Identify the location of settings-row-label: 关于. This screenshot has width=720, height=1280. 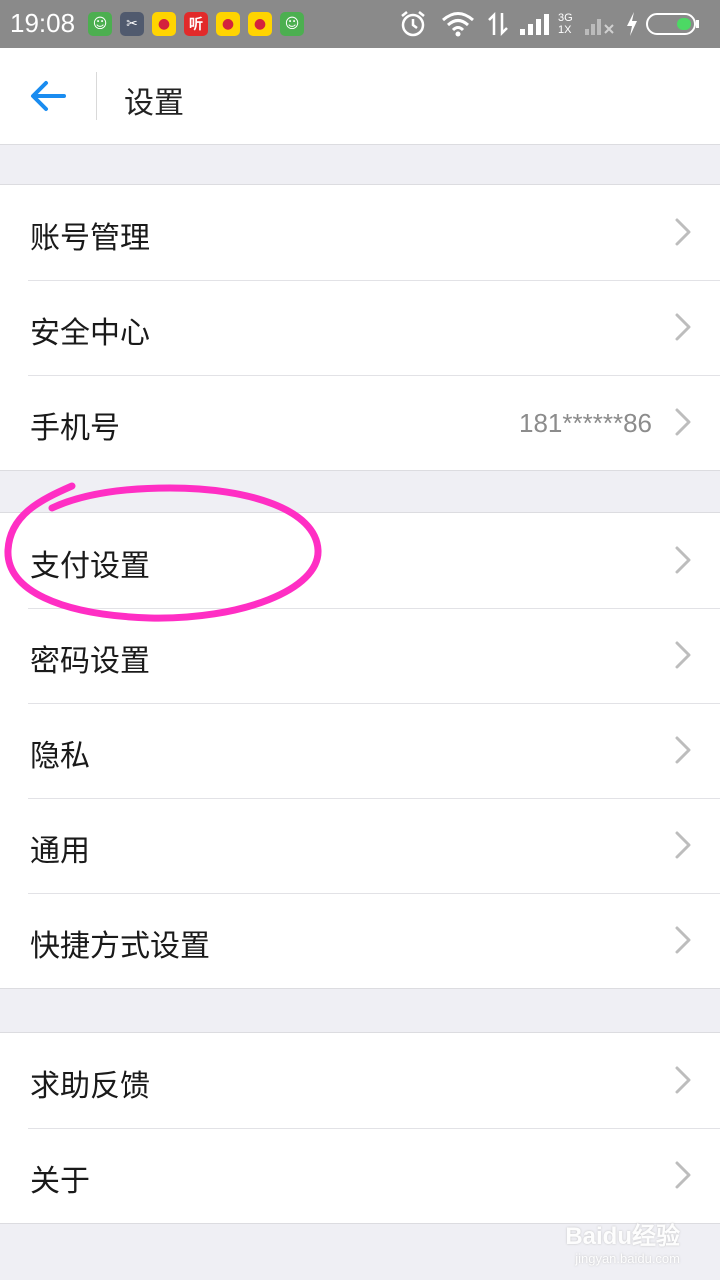
(60, 1181).